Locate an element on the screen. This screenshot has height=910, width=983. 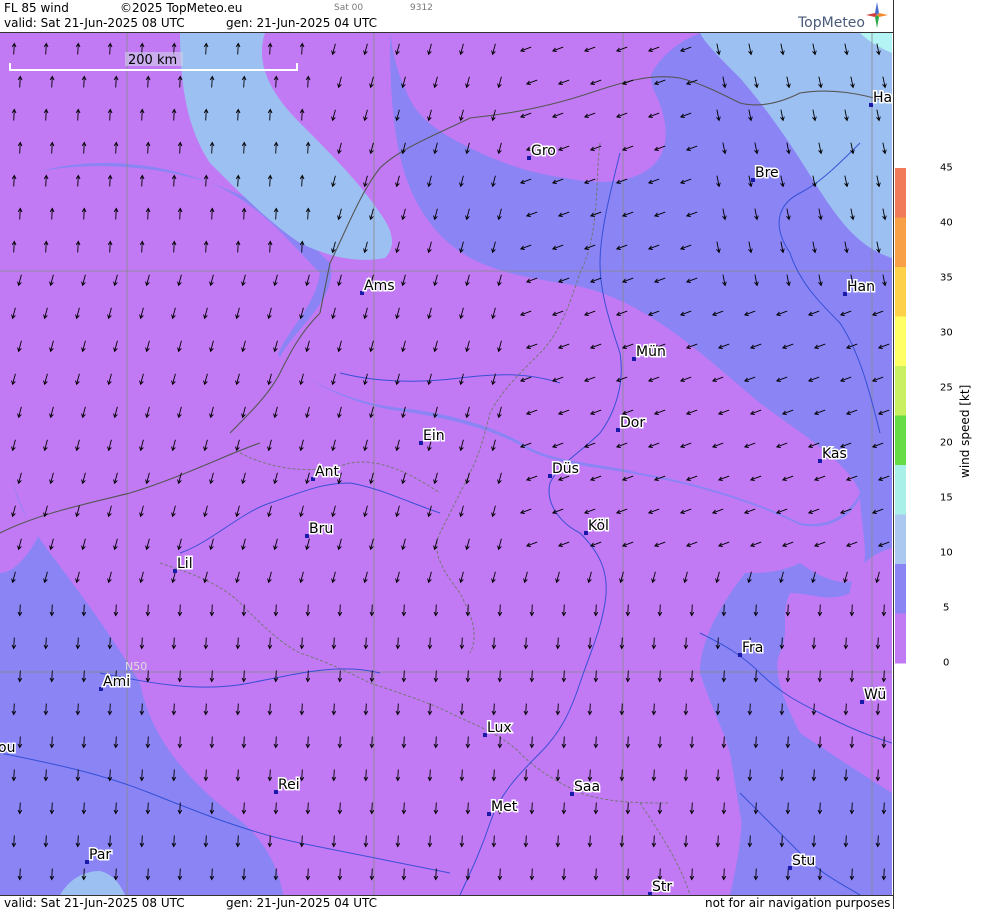
city-label: Ha is located at coordinates (882, 98).